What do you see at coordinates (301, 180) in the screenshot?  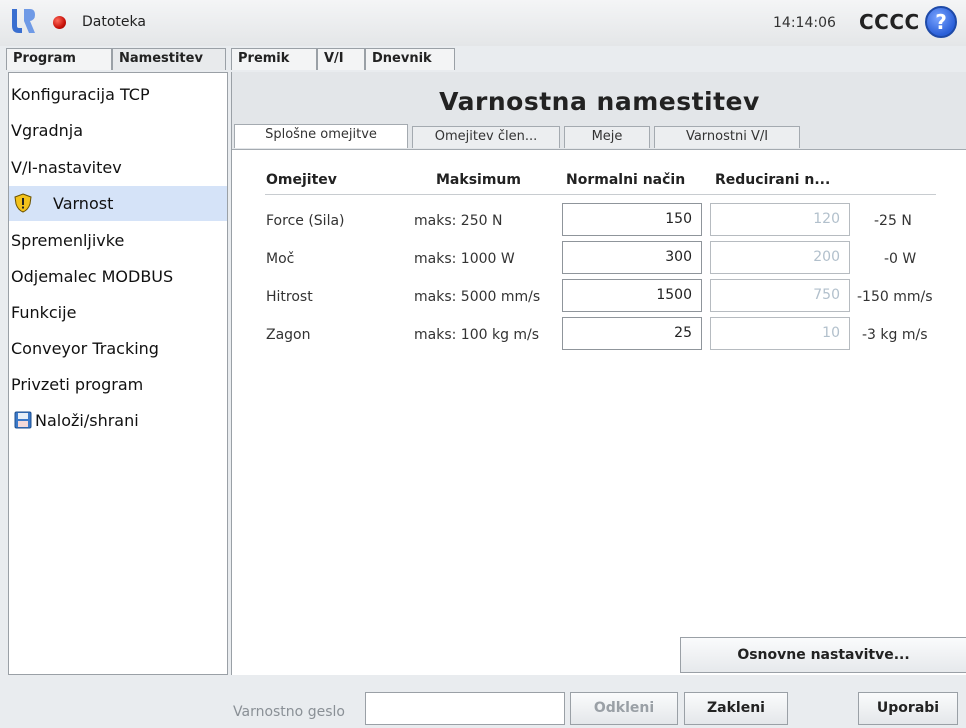 I see `column-header-limit: Omejitev` at bounding box center [301, 180].